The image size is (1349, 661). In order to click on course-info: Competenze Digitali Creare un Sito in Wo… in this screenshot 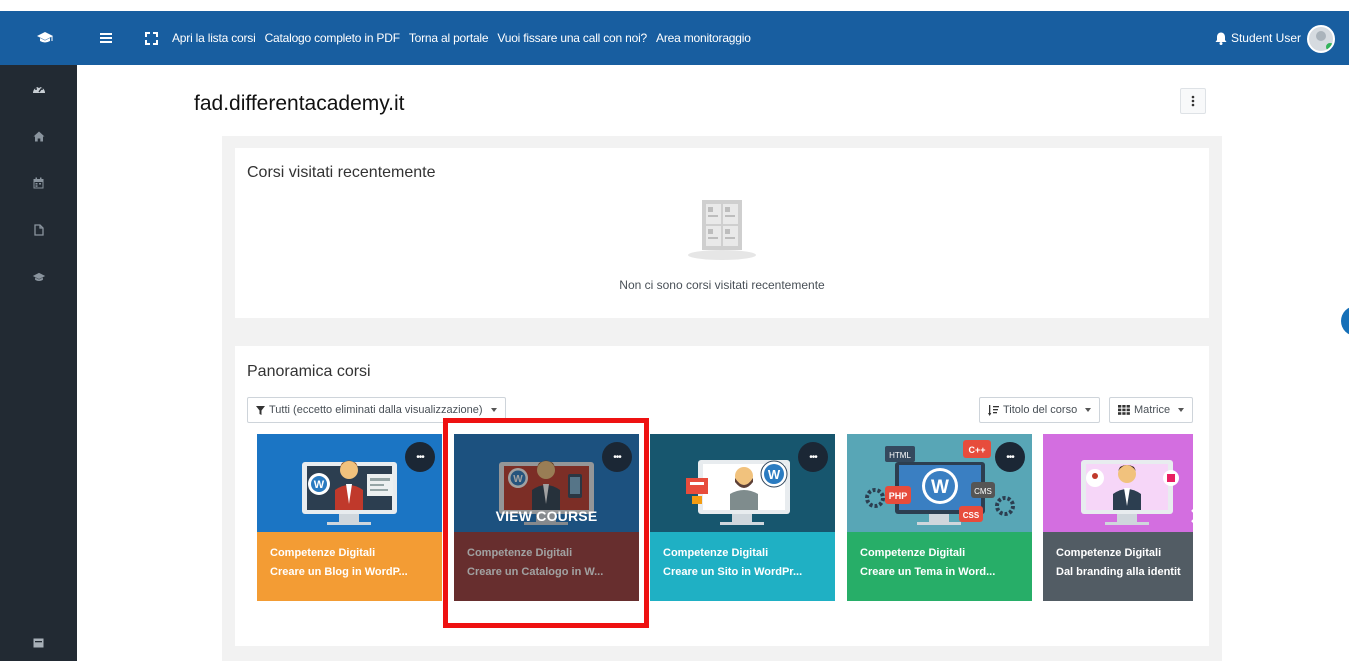, I will do `click(742, 566)`.